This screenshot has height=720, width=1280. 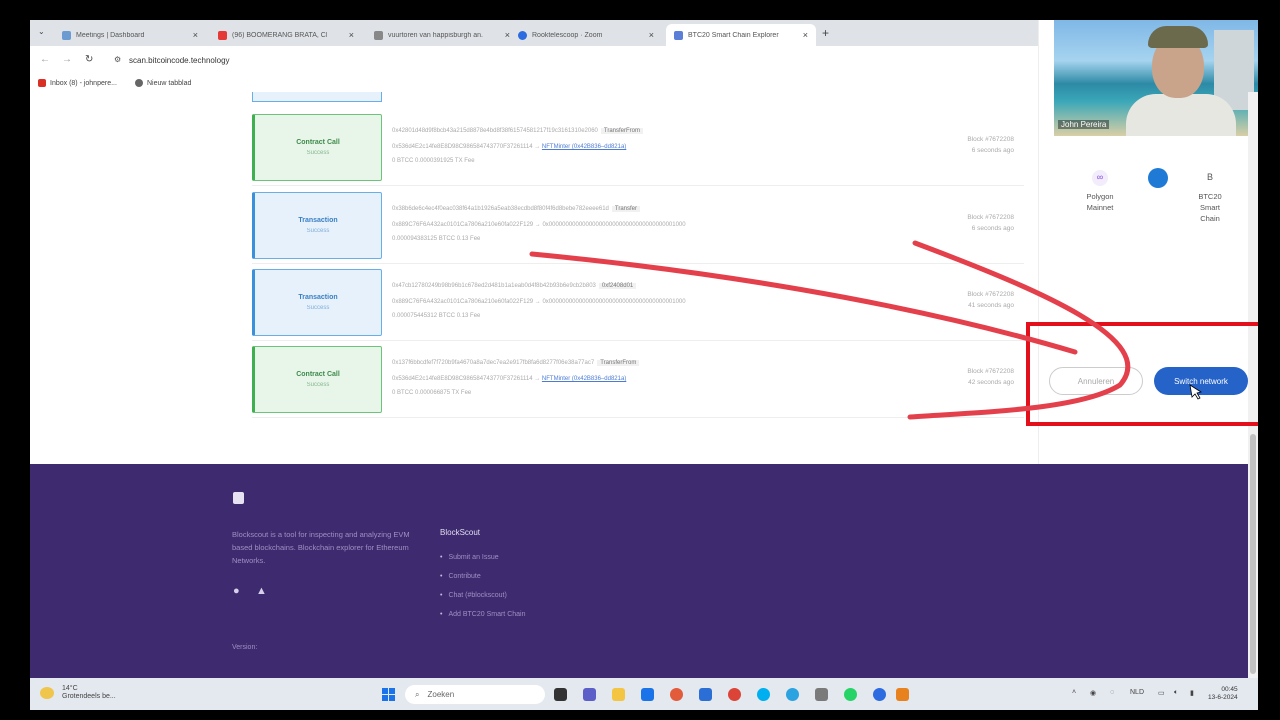 What do you see at coordinates (482, 614) in the screenshot?
I see `footer-link-add-network: Add BTC20 Smart Chain` at bounding box center [482, 614].